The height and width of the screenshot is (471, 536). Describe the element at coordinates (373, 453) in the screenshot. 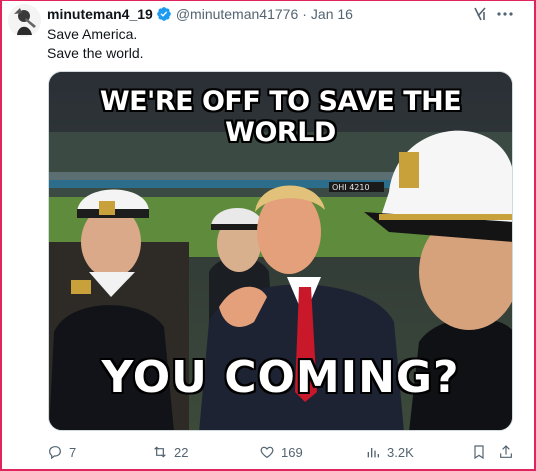

I see `views-icon` at that location.